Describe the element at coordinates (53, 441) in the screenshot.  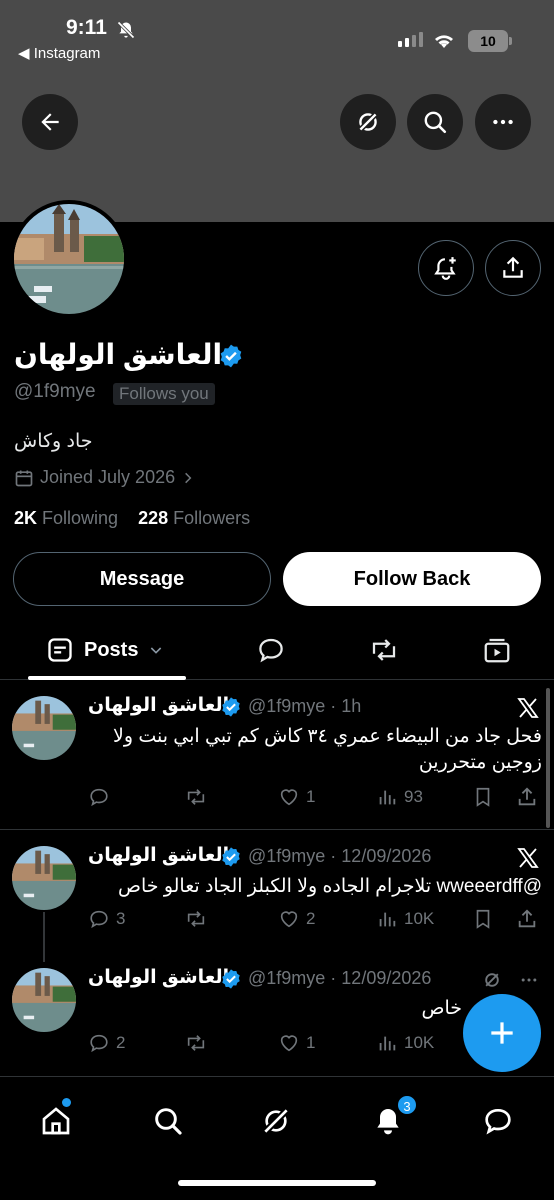
I see `profile-bio: جاد وكاش` at that location.